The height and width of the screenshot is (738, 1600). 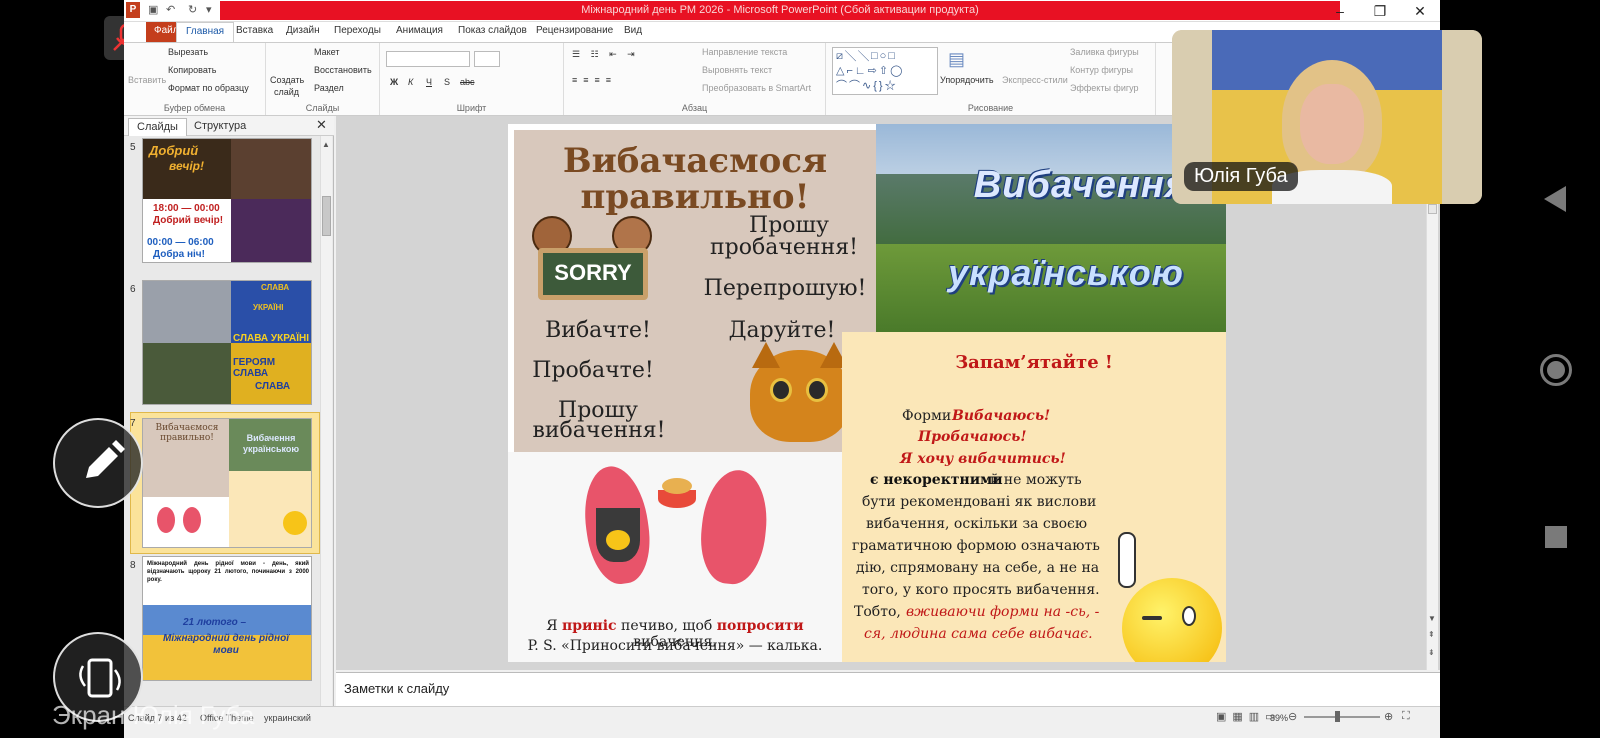 What do you see at coordinates (271, 443) in the screenshot?
I see `thumb-title: Вибачення українською` at bounding box center [271, 443].